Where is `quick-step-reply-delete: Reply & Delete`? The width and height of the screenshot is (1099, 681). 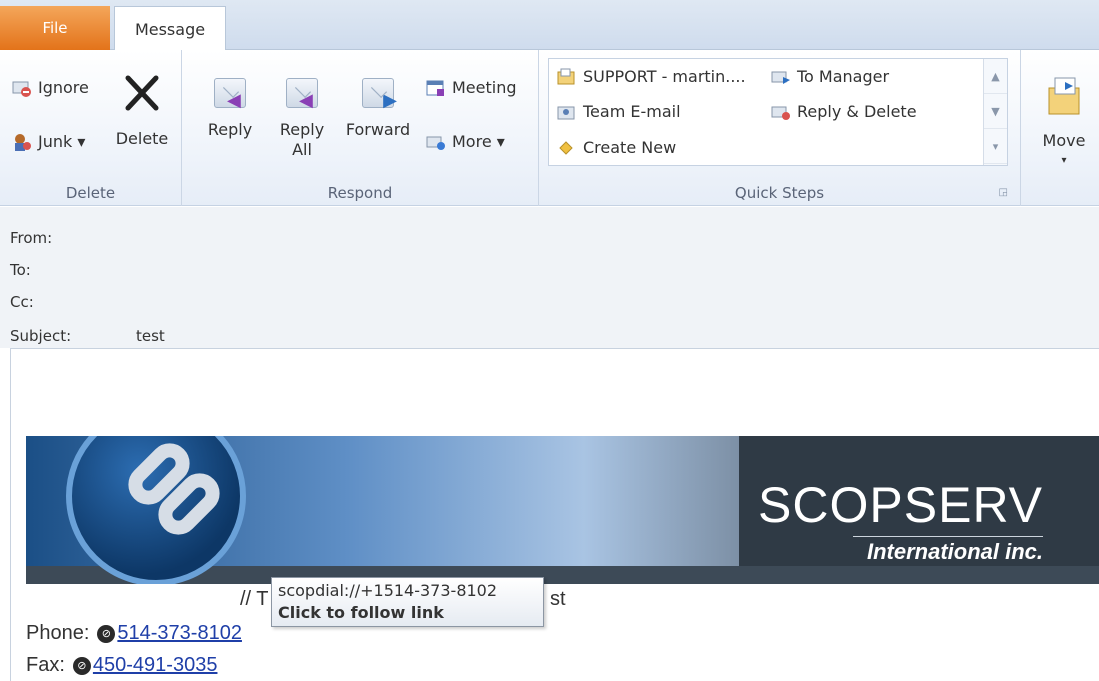
quick-step-reply-delete: Reply & Delete is located at coordinates (844, 111).